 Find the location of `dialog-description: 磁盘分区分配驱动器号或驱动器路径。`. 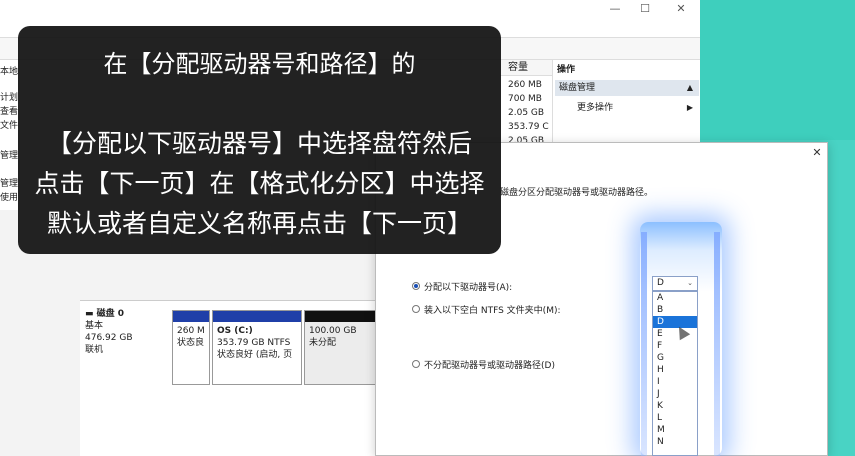

dialog-description: 磁盘分区分配驱动器号或驱动器路径。 is located at coordinates (577, 193).